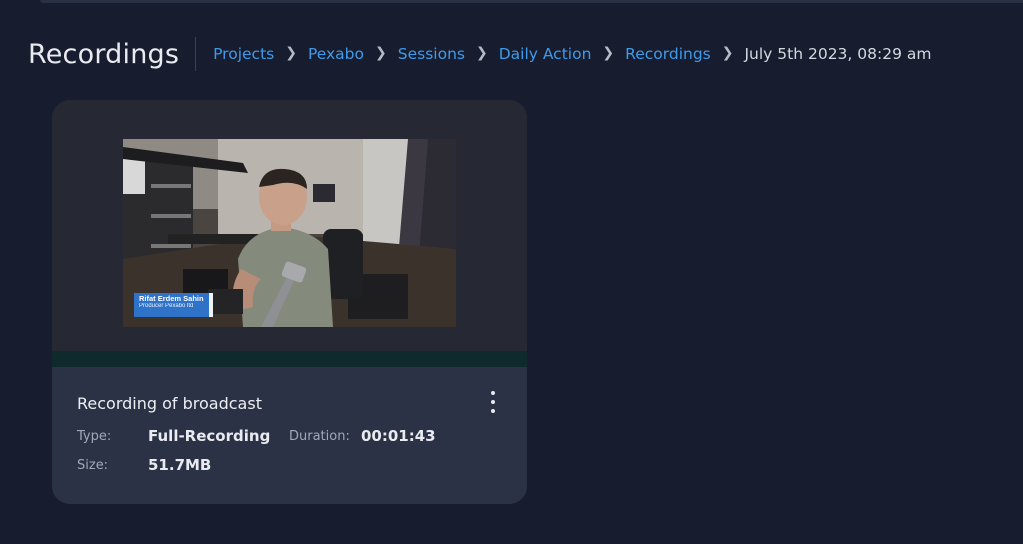  What do you see at coordinates (838, 54) in the screenshot?
I see `breadcrumb-current: July 5th 2023, 08:29 am` at bounding box center [838, 54].